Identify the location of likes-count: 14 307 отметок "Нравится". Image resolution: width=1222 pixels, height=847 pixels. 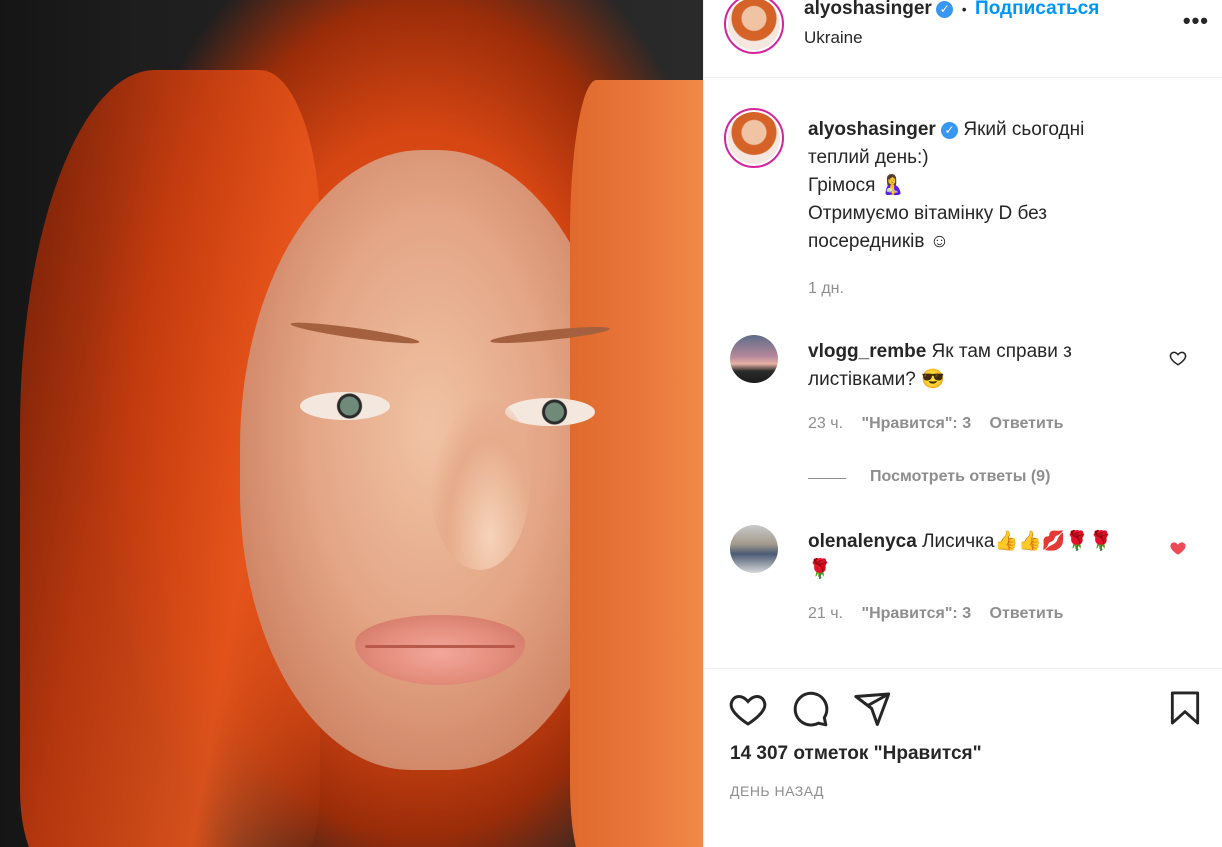
(856, 754).